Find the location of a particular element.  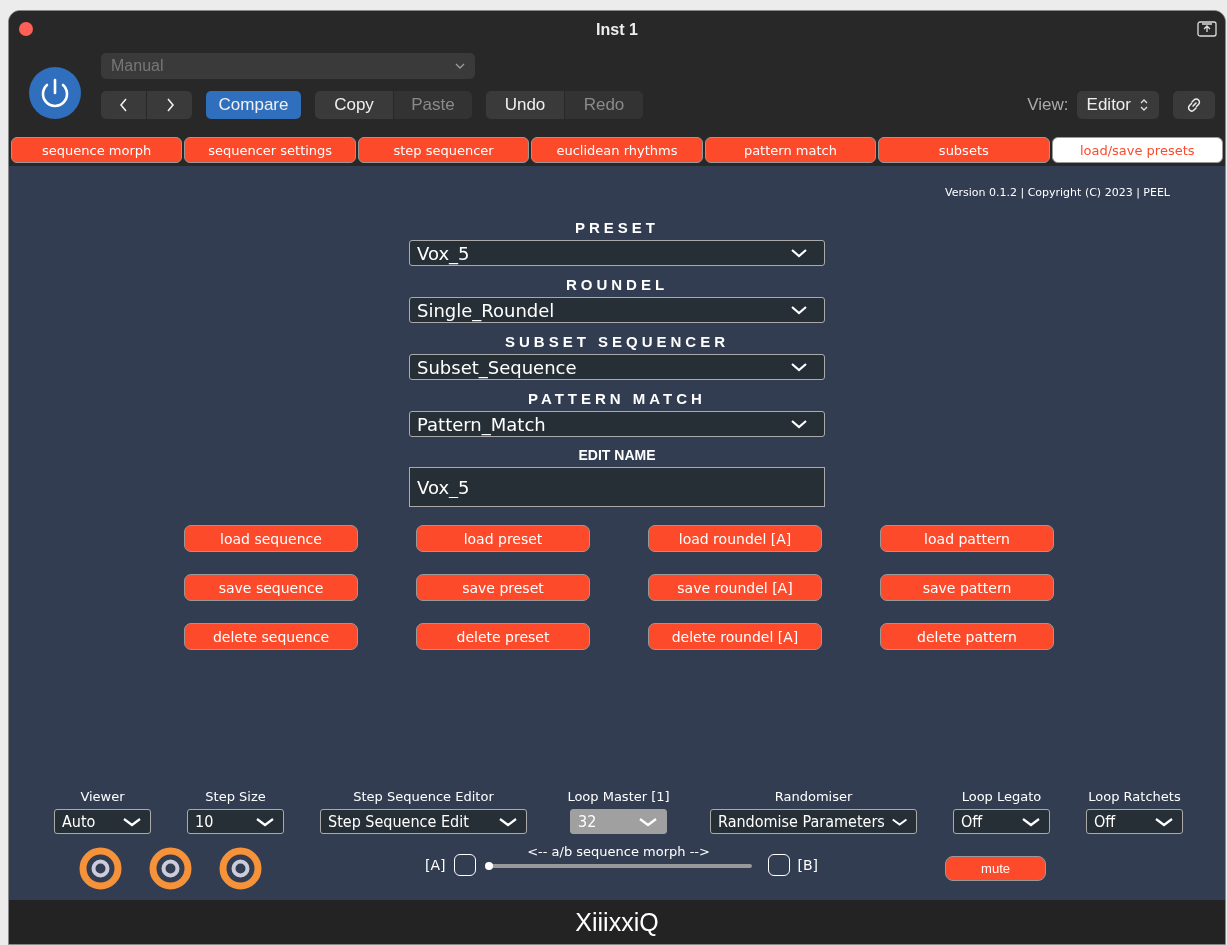

slider-thumb is located at coordinates (488, 866).